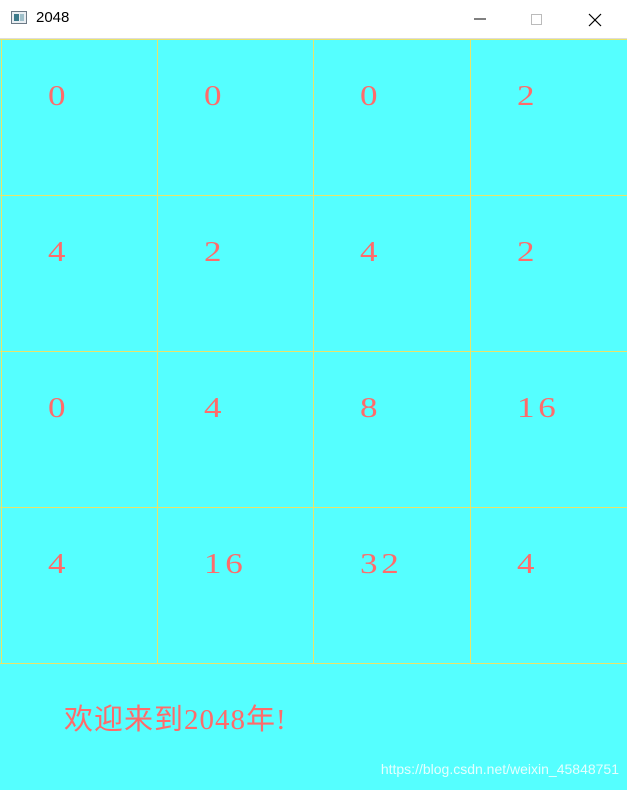 This screenshot has height=790, width=627. I want to click on close-button, so click(595, 19).